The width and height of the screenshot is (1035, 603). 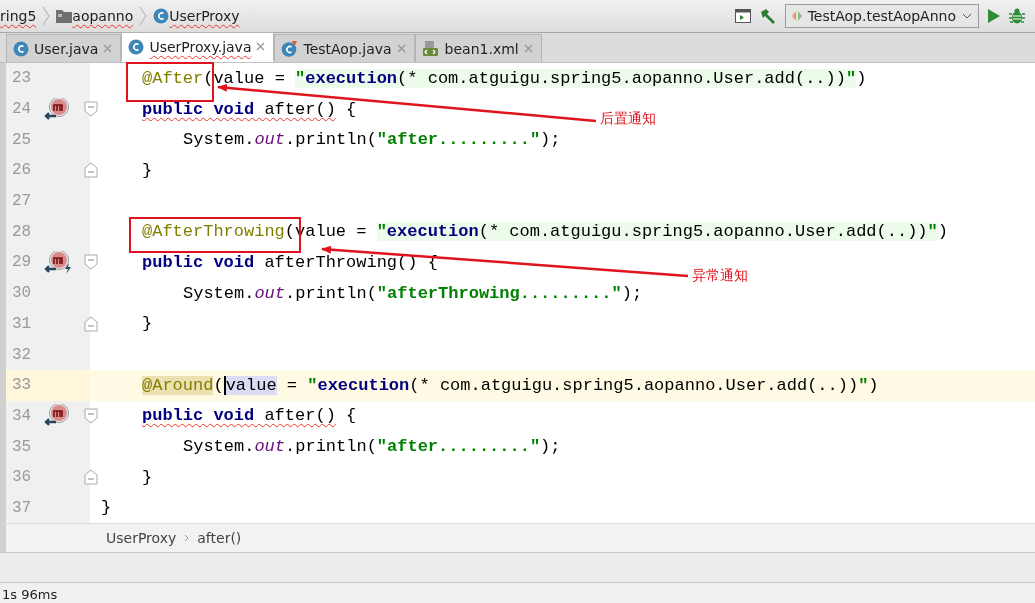 I want to click on hammer-icon, so click(x=767, y=16).